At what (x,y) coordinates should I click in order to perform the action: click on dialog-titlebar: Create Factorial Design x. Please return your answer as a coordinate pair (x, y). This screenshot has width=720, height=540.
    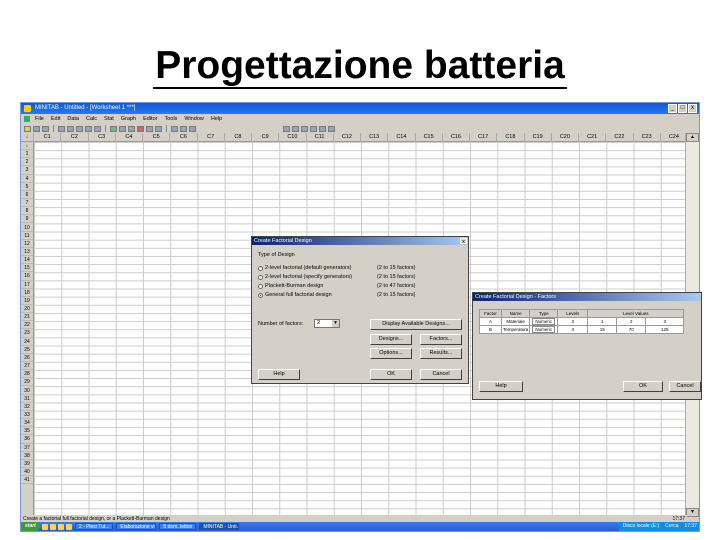
    Looking at the image, I should click on (360, 241).